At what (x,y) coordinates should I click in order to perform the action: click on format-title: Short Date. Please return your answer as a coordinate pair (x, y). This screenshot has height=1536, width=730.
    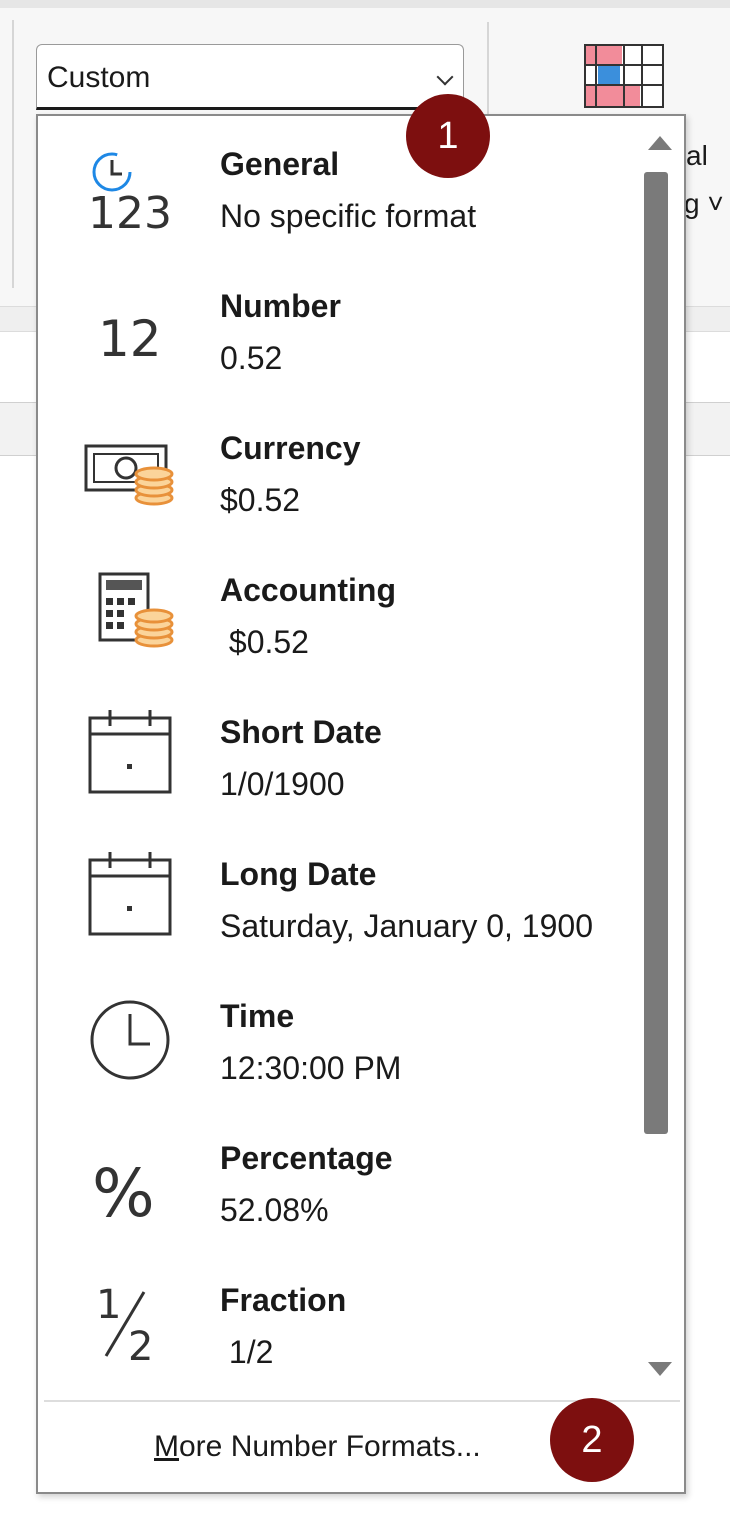
    Looking at the image, I should click on (301, 732).